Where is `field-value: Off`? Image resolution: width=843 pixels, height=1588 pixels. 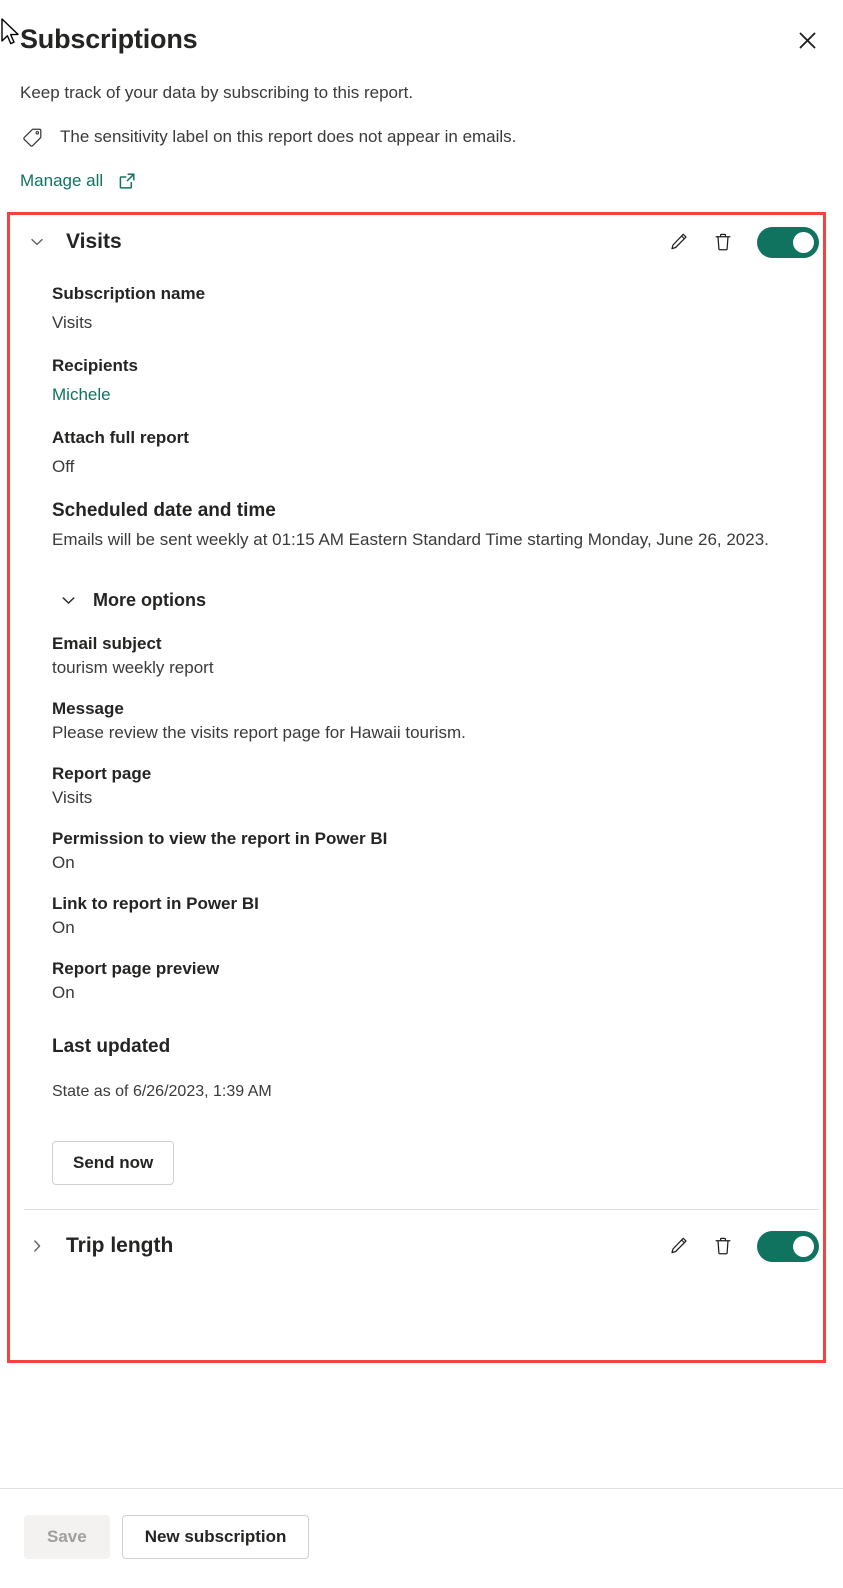 field-value: Off is located at coordinates (63, 466).